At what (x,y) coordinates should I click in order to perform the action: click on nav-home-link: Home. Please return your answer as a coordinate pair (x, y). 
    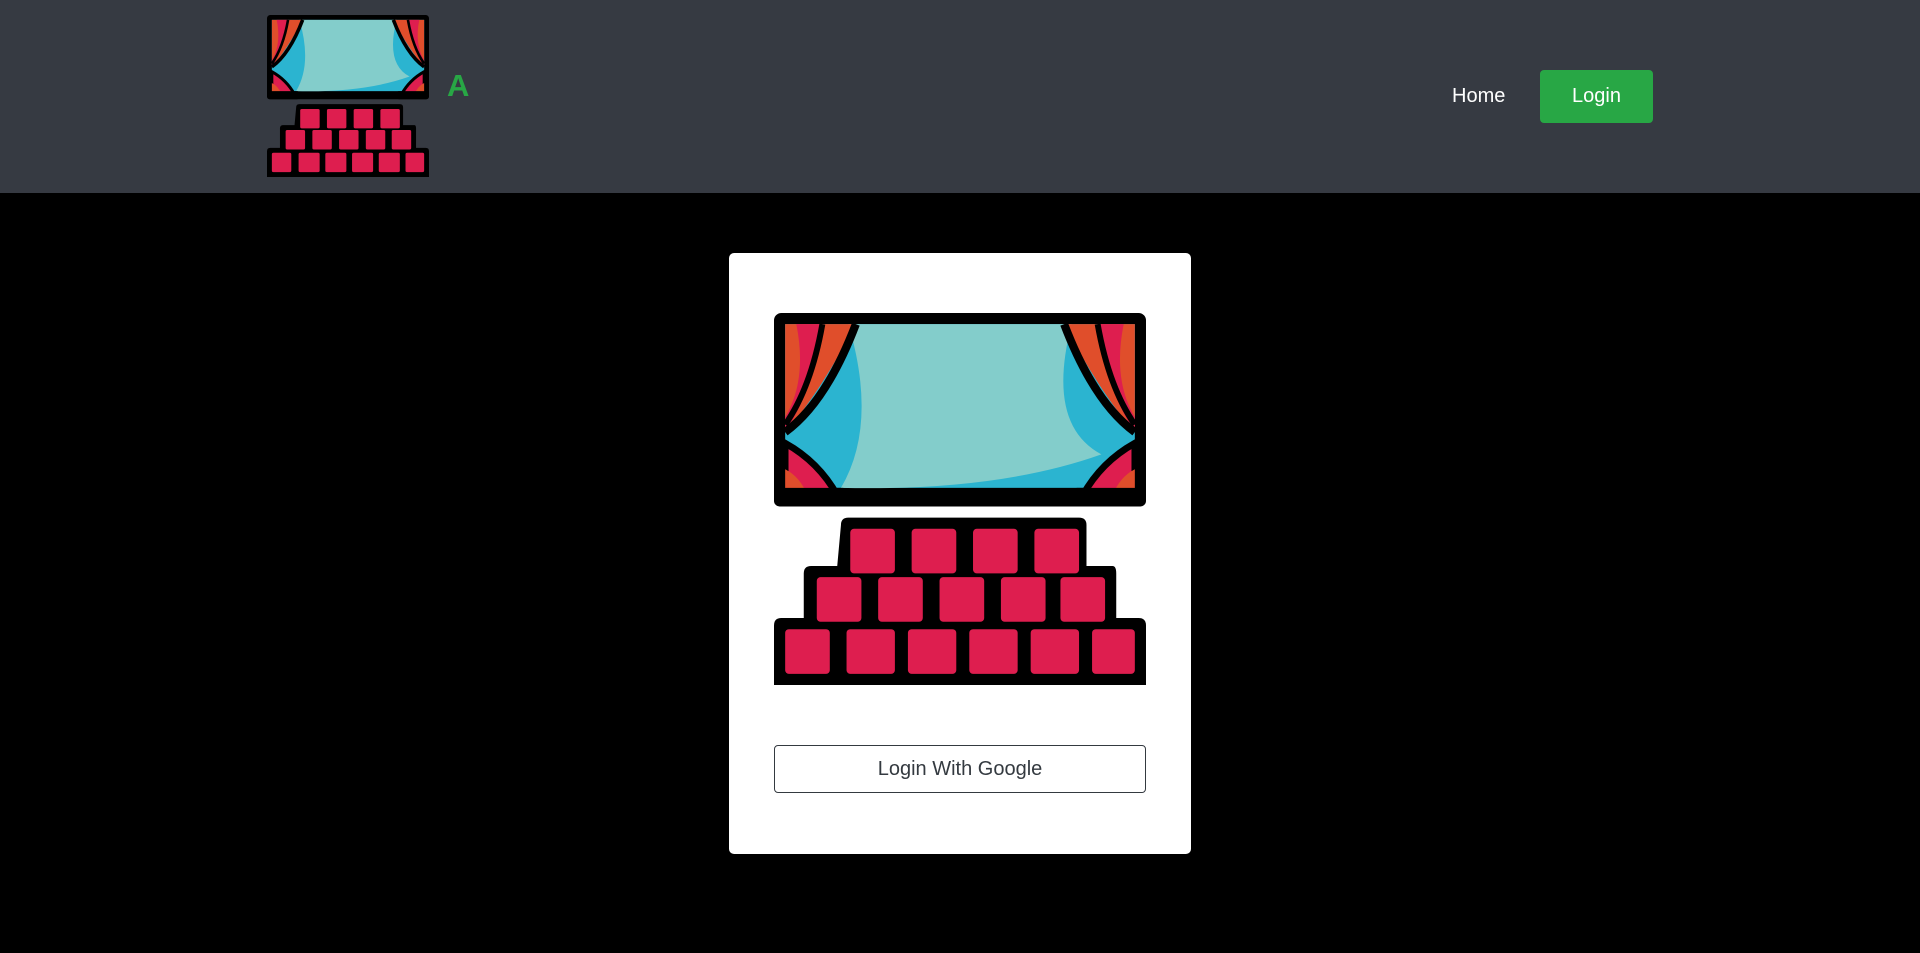
    Looking at the image, I should click on (1478, 96).